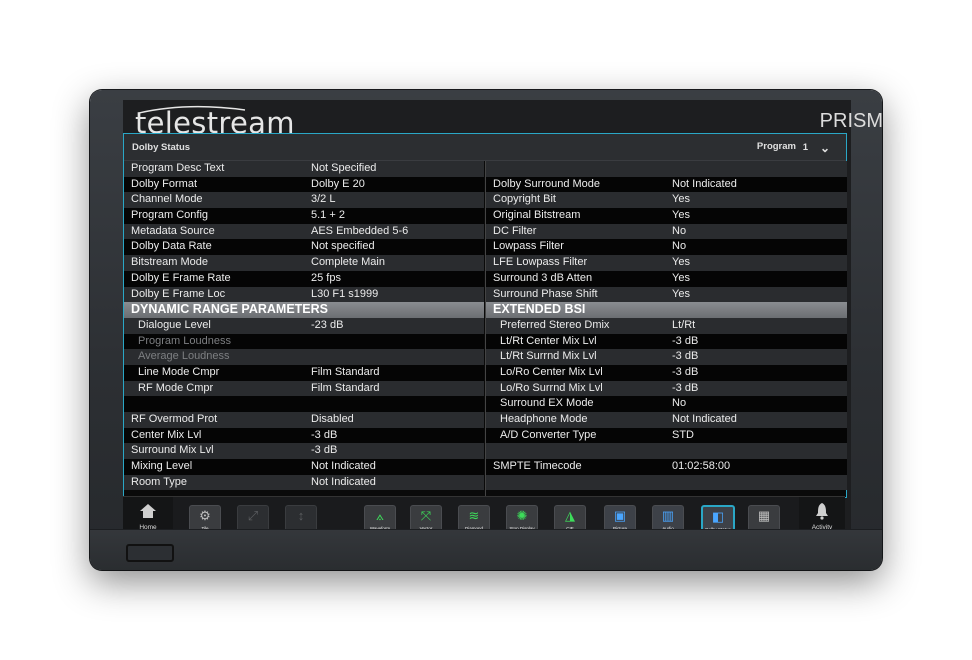 This screenshot has height=660, width=972. Describe the element at coordinates (805, 147) in the screenshot. I see `program-selector-value: 1` at that location.